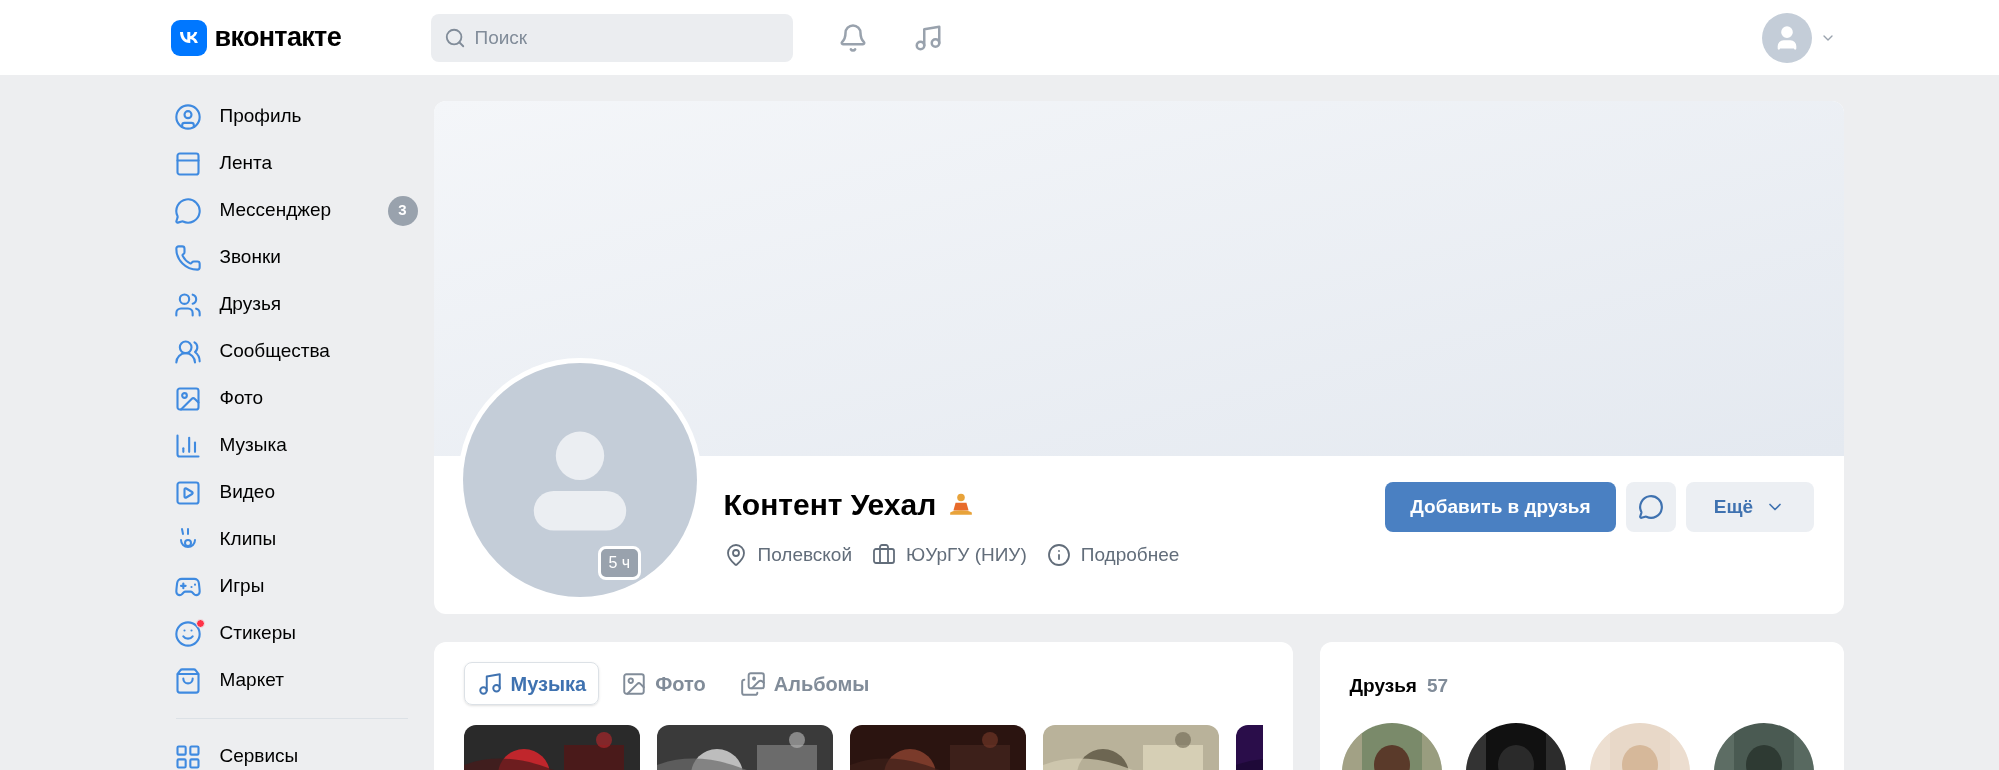 The height and width of the screenshot is (770, 1999). What do you see at coordinates (295, 539) in the screenshot?
I see `sidebar-item: Клипы` at bounding box center [295, 539].